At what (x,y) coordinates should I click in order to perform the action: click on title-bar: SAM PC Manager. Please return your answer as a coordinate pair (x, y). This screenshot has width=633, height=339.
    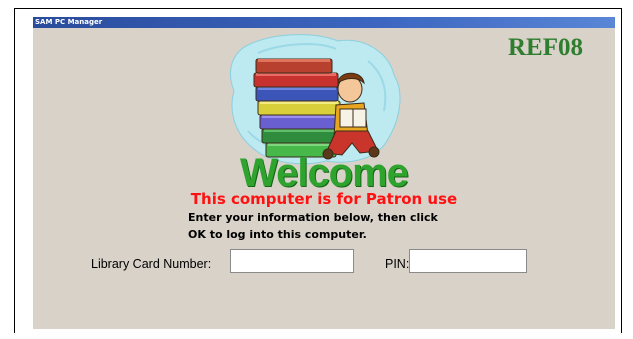
    Looking at the image, I should click on (324, 22).